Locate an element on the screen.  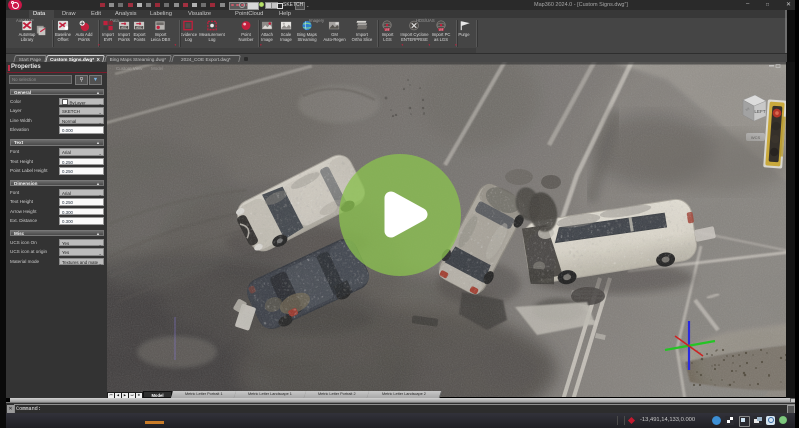
svg-text: LEFT is located at coordinates (759, 111).